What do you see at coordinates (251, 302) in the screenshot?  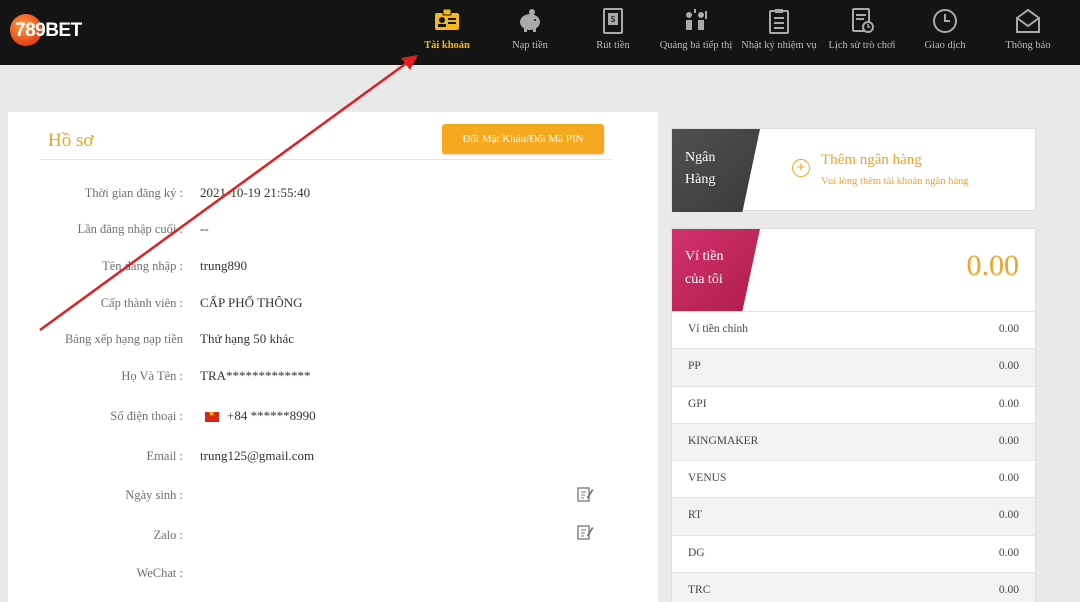 I see `field-value: CẤP PHỔ THÔNG` at bounding box center [251, 302].